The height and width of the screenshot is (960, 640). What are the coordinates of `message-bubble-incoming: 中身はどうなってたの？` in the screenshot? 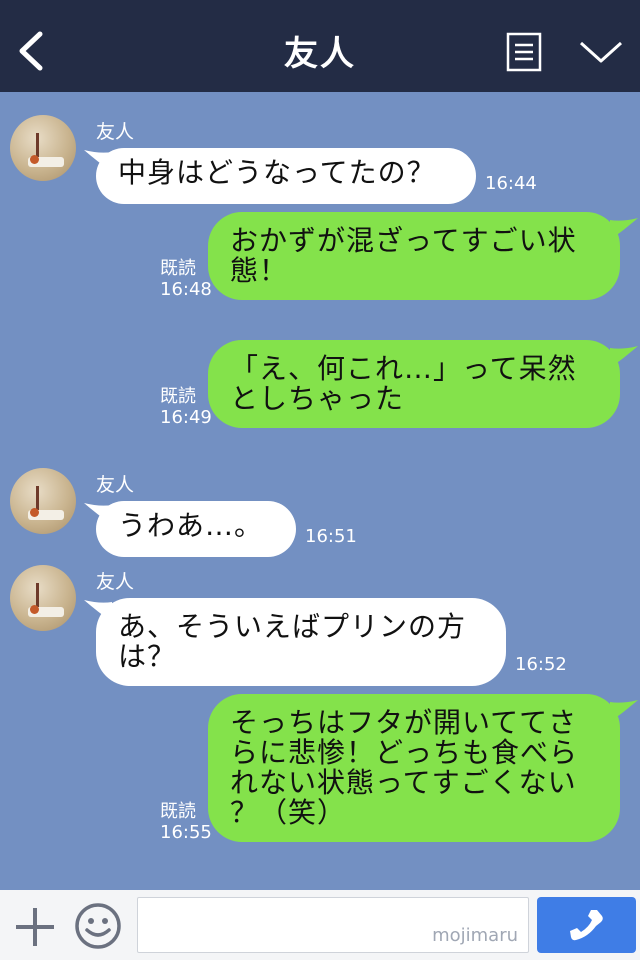 It's located at (286, 176).